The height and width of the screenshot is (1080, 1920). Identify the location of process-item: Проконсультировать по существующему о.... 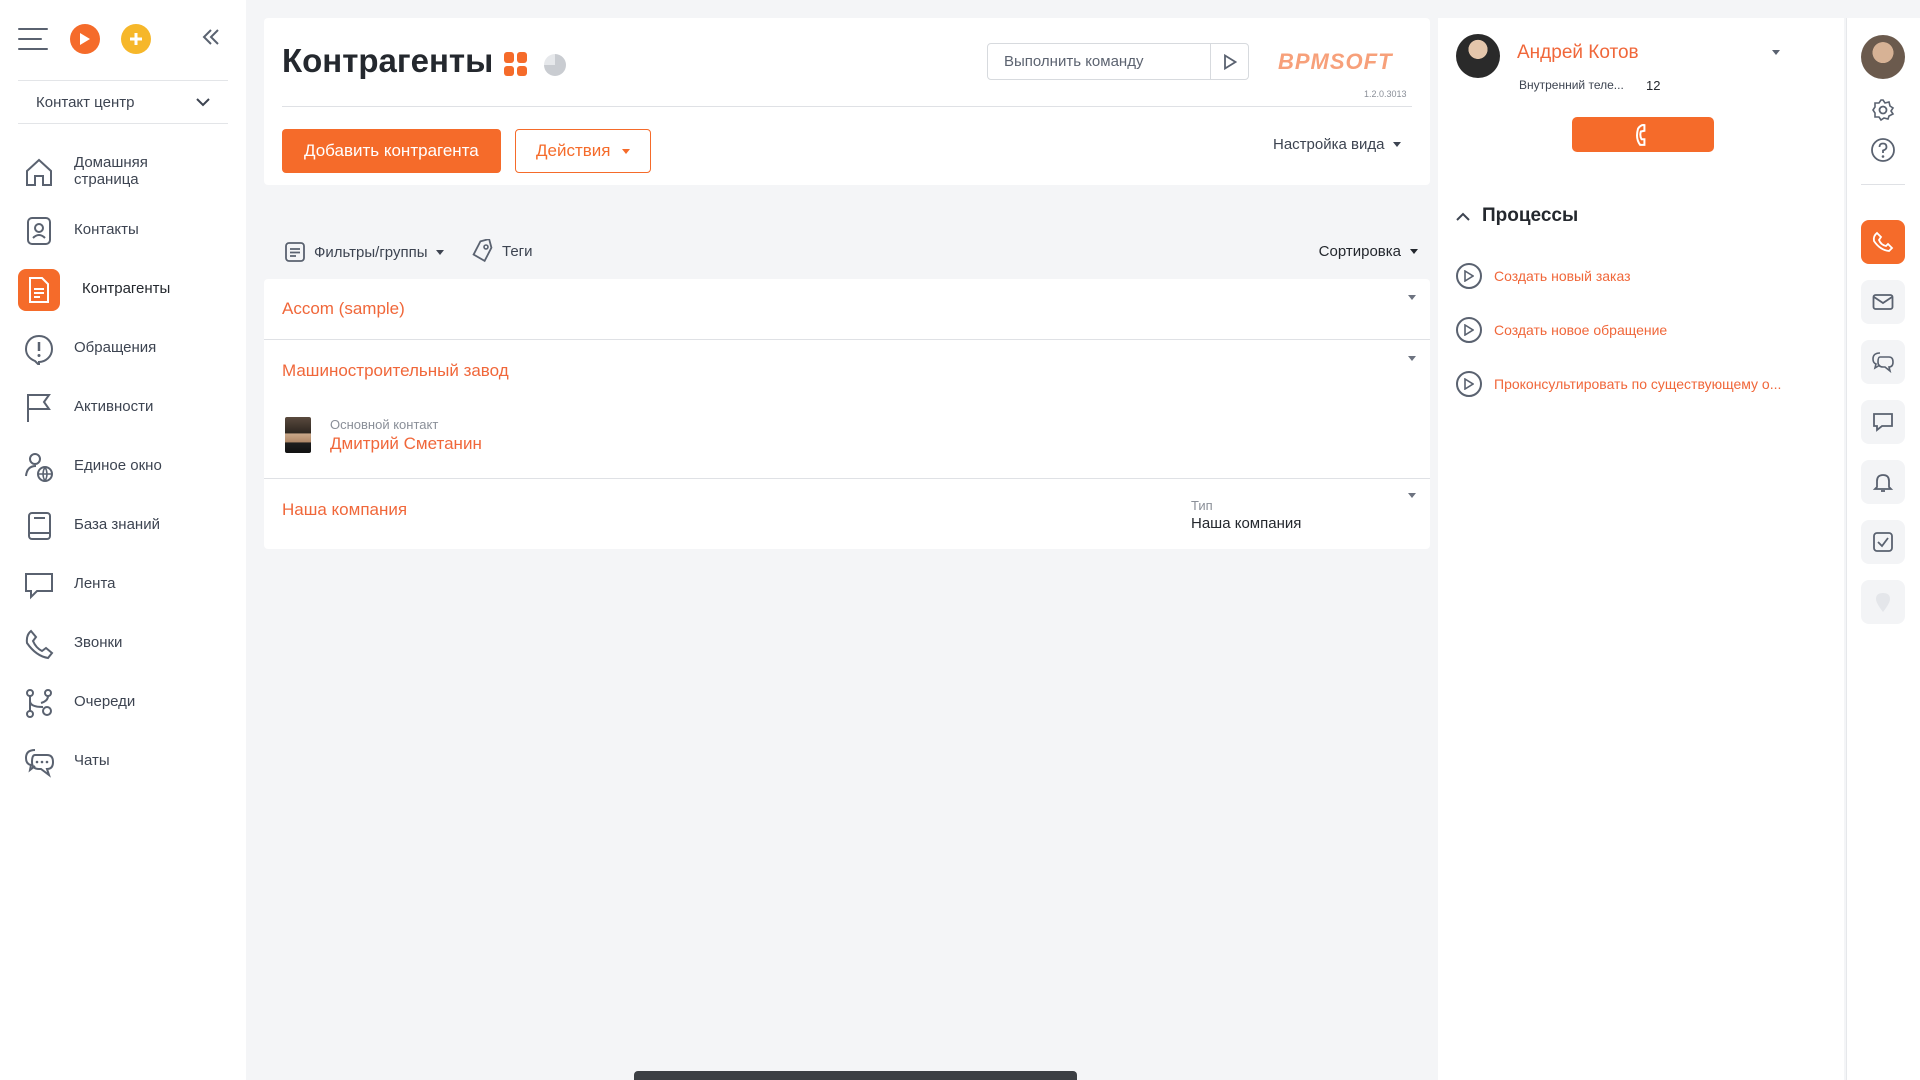
(1618, 384).